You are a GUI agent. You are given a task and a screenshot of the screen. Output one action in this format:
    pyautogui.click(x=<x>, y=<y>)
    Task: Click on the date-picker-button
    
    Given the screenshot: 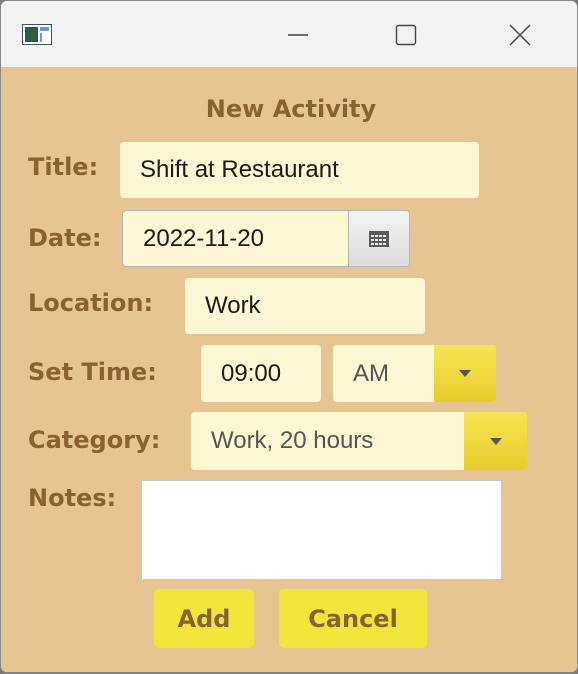 What is the action you would take?
    pyautogui.click(x=378, y=238)
    